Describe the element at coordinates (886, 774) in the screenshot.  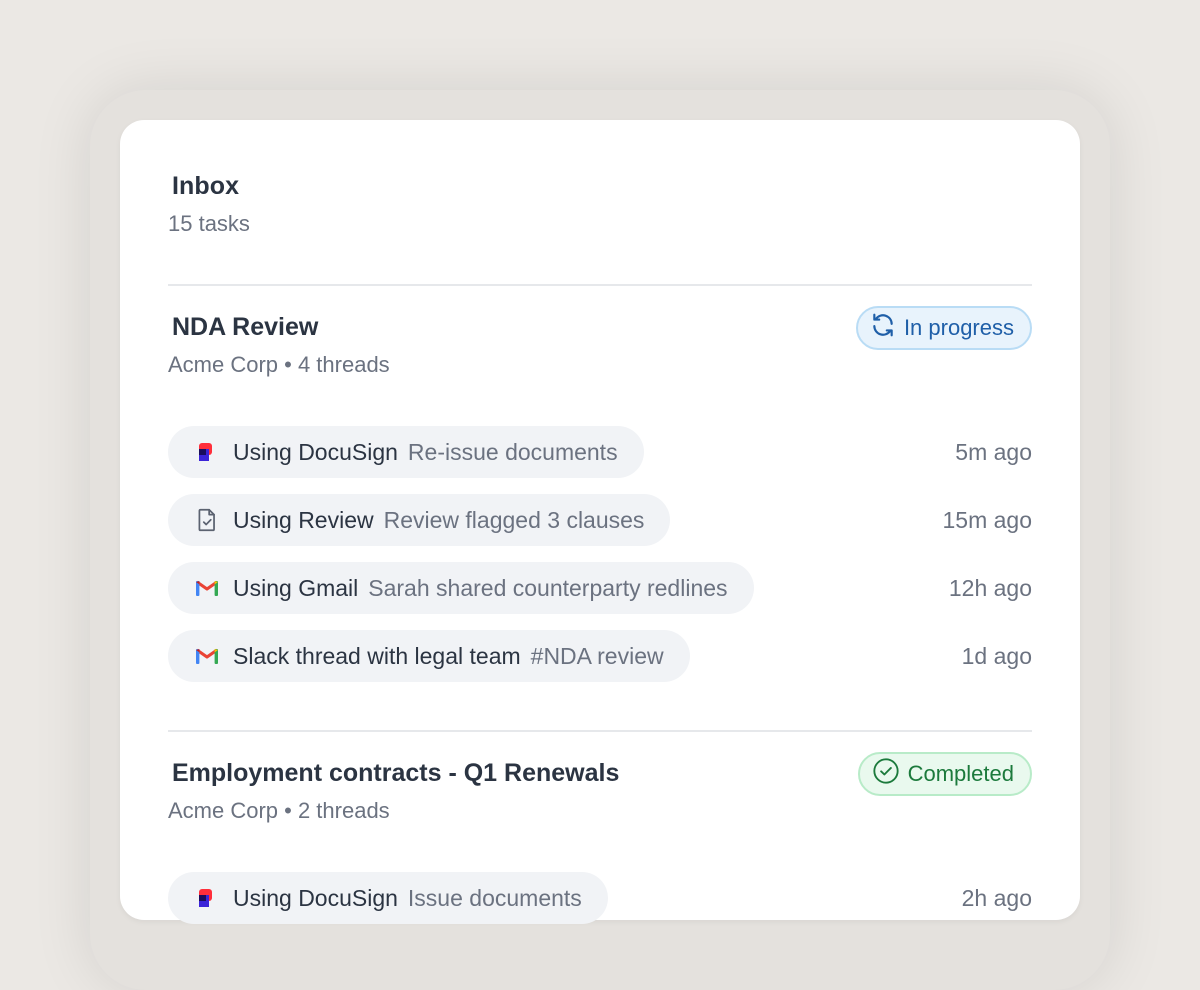
I see `check-circle-icon` at that location.